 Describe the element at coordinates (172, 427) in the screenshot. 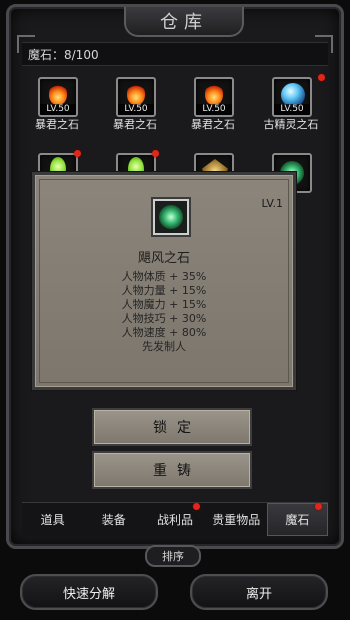

I see `lock-button: 锁定` at that location.